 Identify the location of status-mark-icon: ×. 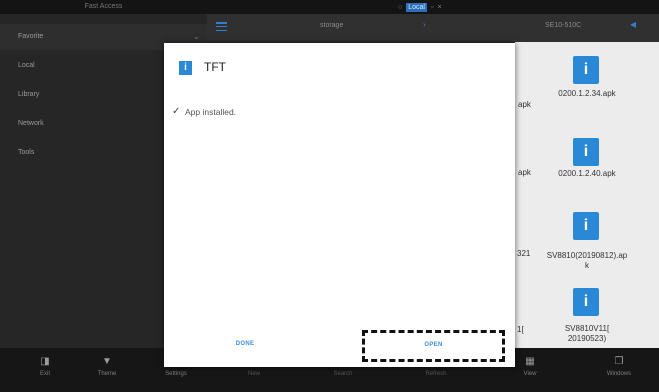
(439, 7).